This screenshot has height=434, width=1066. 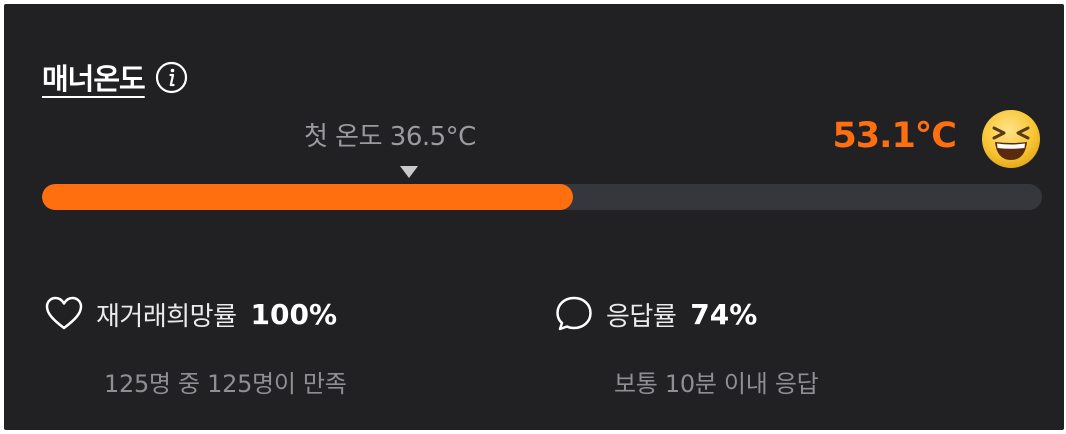 I want to click on title-row: 매너온도, so click(x=115, y=77).